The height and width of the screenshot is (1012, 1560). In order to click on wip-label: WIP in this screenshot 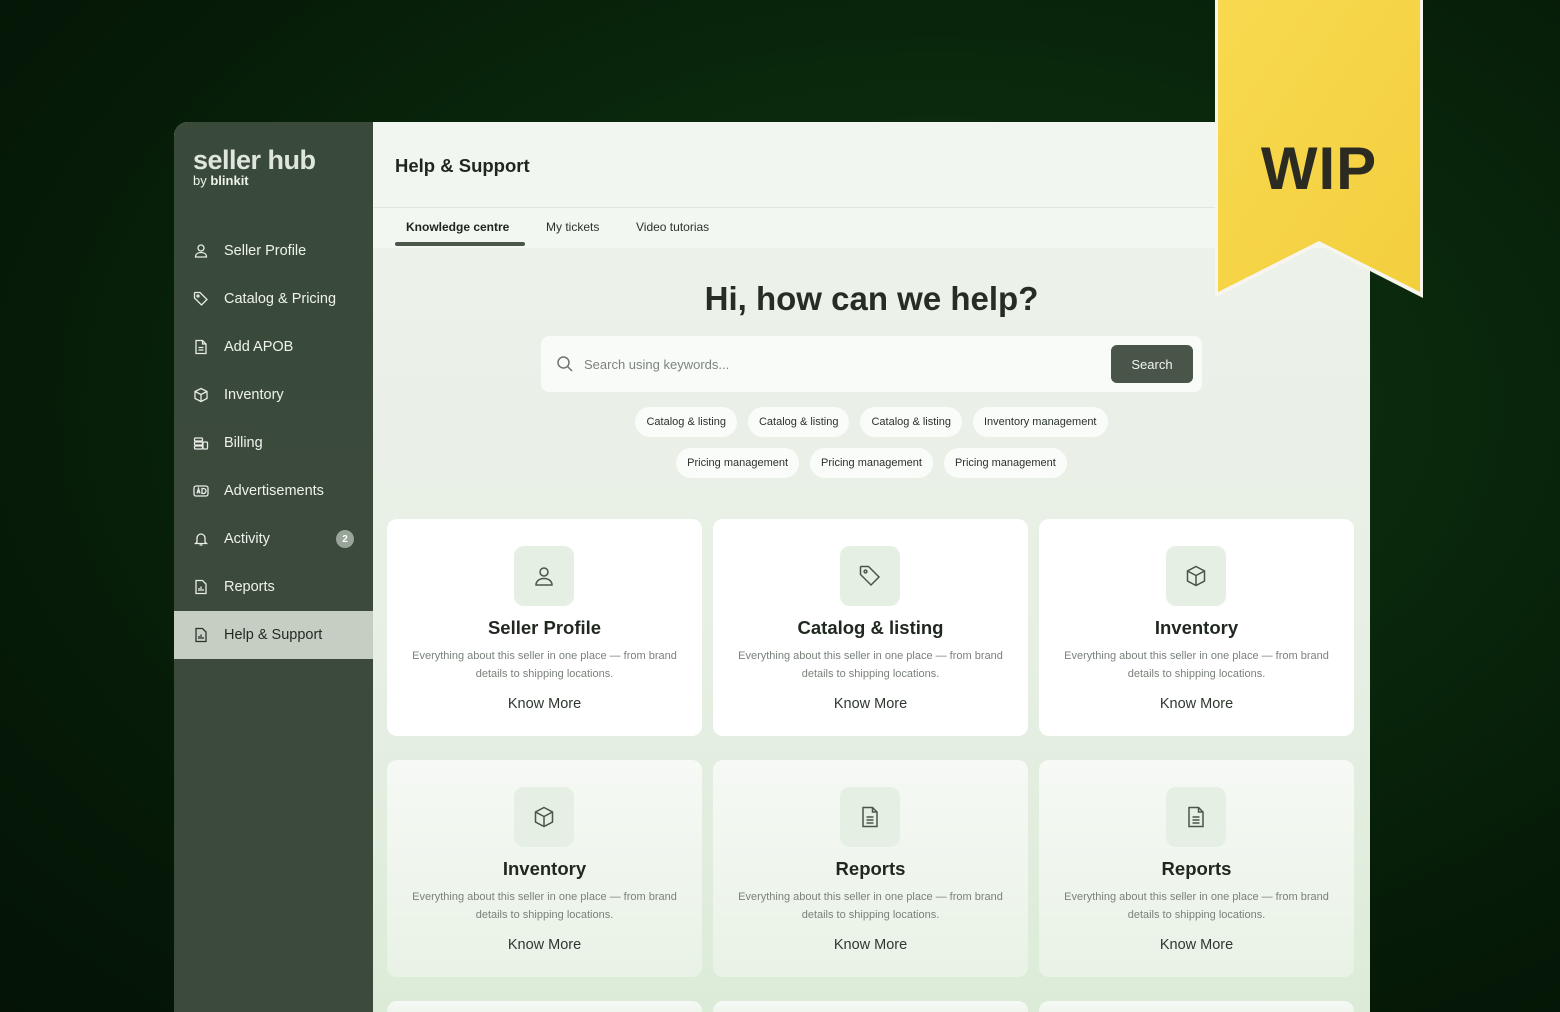, I will do `click(1319, 168)`.